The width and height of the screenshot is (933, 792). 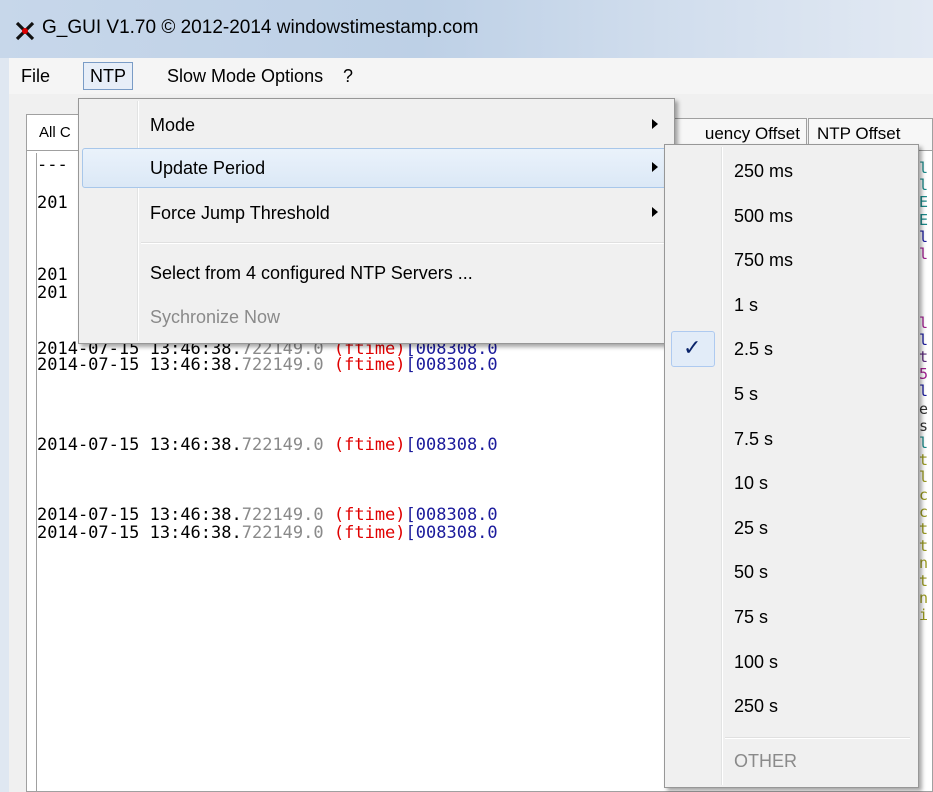 I want to click on update-period-label: 1 s, so click(x=746, y=304).